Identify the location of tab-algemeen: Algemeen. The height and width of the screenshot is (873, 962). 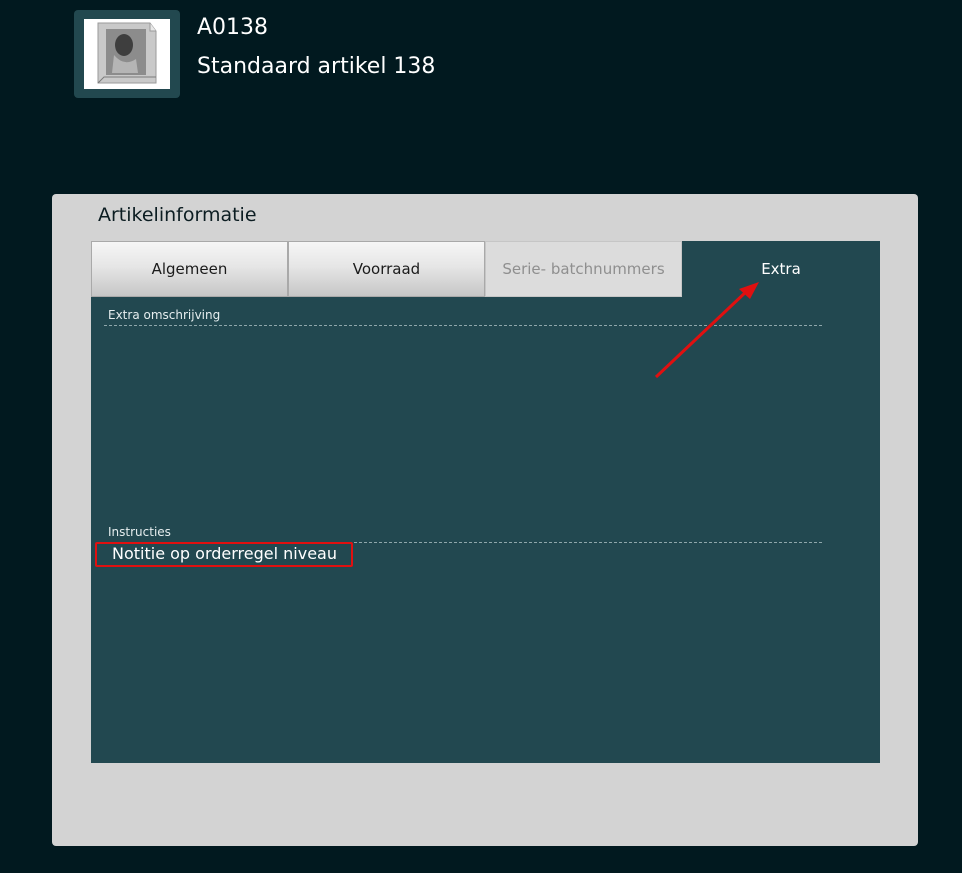
(189, 269).